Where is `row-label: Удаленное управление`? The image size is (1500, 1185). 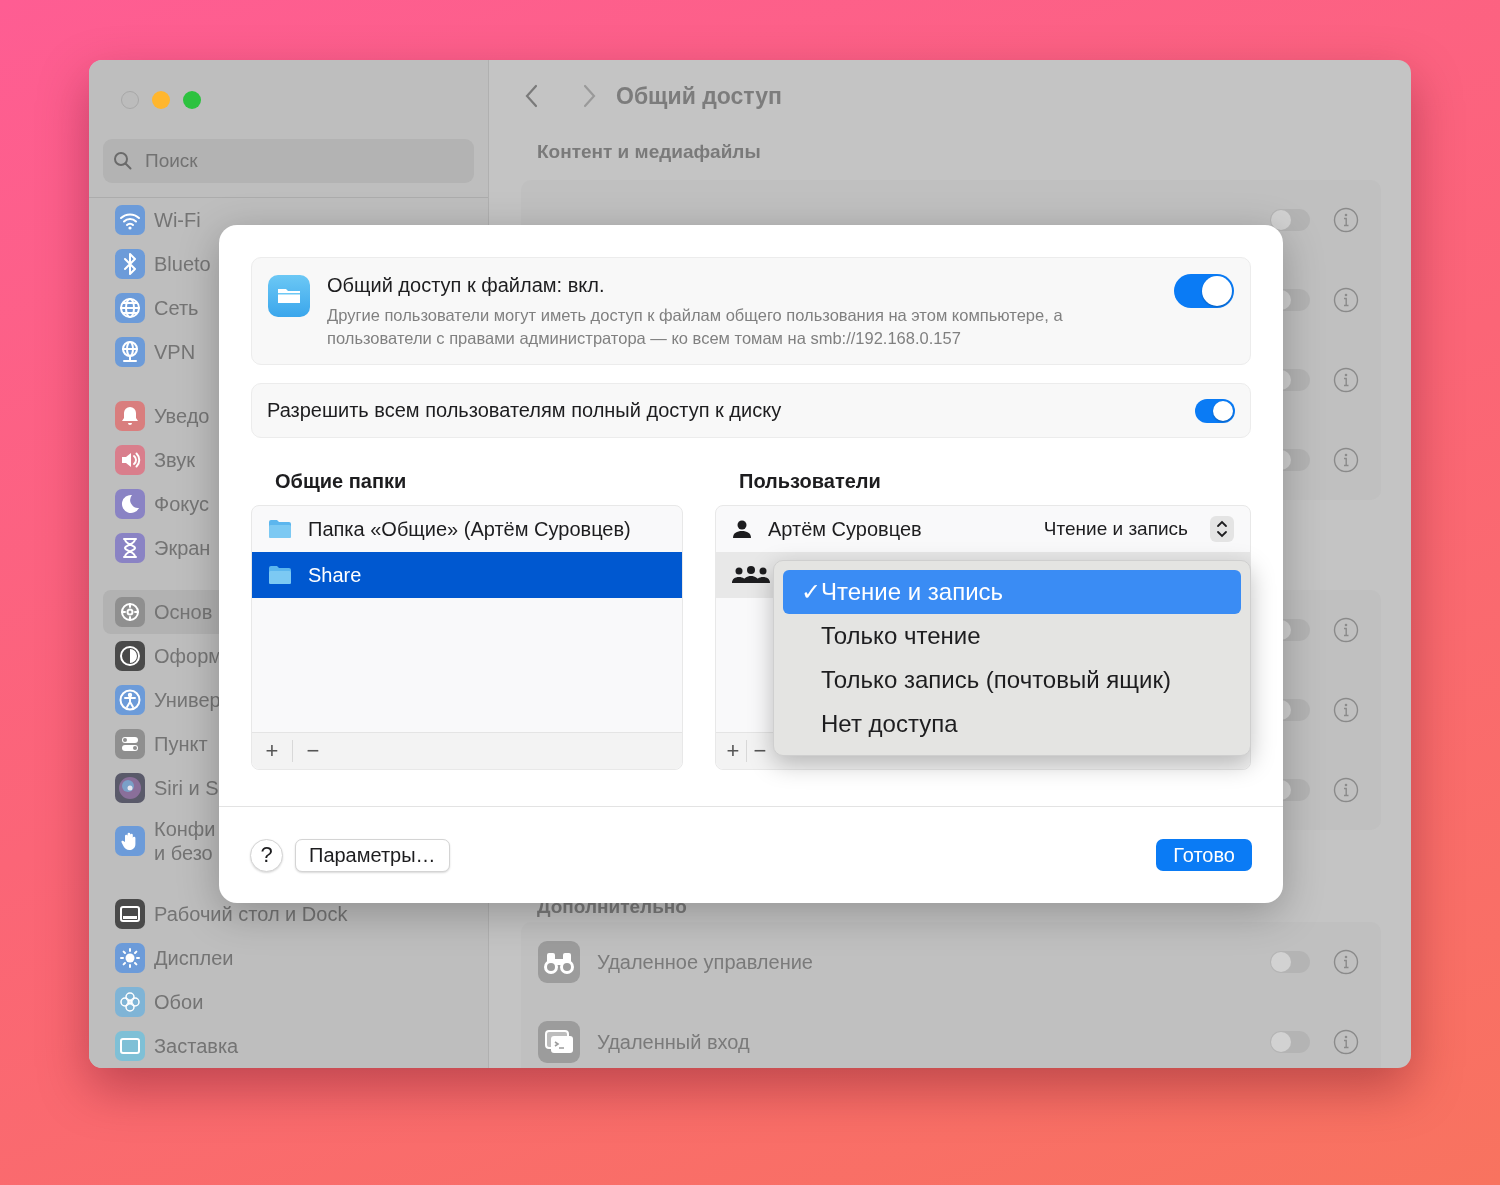
row-label: Удаленное управление is located at coordinates (705, 962).